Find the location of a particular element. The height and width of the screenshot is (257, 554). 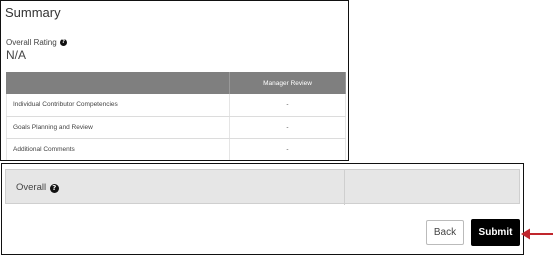

table-row: Goals Planning and Review - is located at coordinates (176, 127).